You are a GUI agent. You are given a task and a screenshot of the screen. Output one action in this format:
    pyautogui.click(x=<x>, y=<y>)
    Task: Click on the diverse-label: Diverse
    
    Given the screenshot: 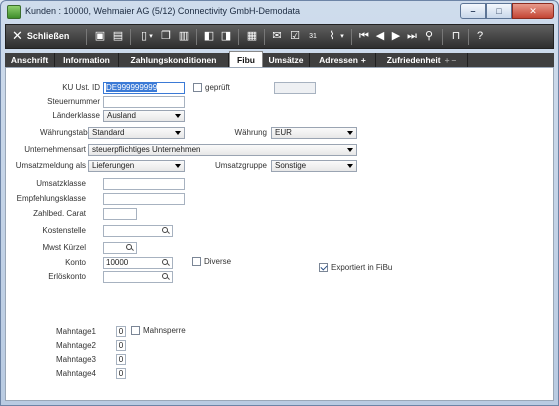 What is the action you would take?
    pyautogui.click(x=218, y=261)
    